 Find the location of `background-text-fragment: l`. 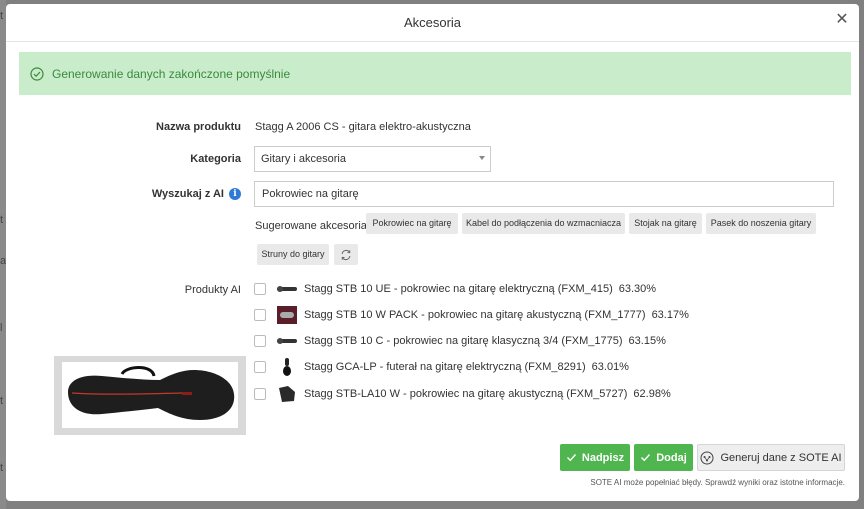

background-text-fragment: l is located at coordinates (1, 328).